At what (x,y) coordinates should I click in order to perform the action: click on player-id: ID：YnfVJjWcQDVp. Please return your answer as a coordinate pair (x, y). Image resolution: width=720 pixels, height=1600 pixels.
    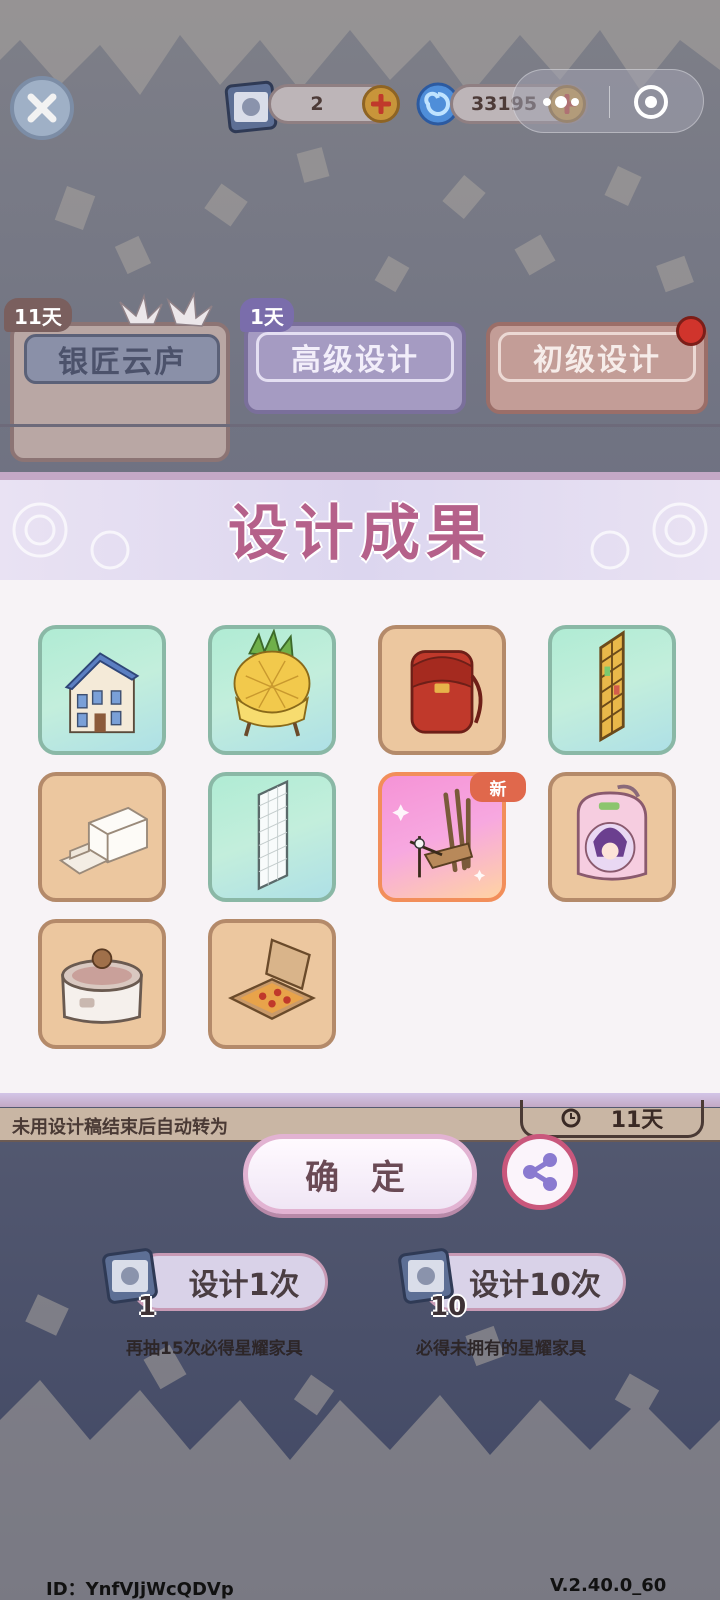
    Looking at the image, I should click on (140, 1589).